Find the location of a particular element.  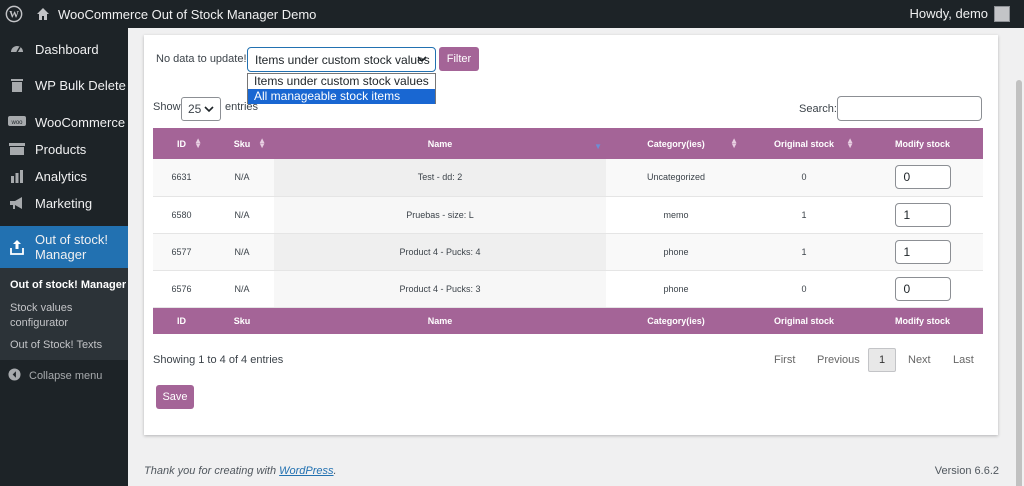

sidebar-item-label: WooCommerce is located at coordinates (80, 122).